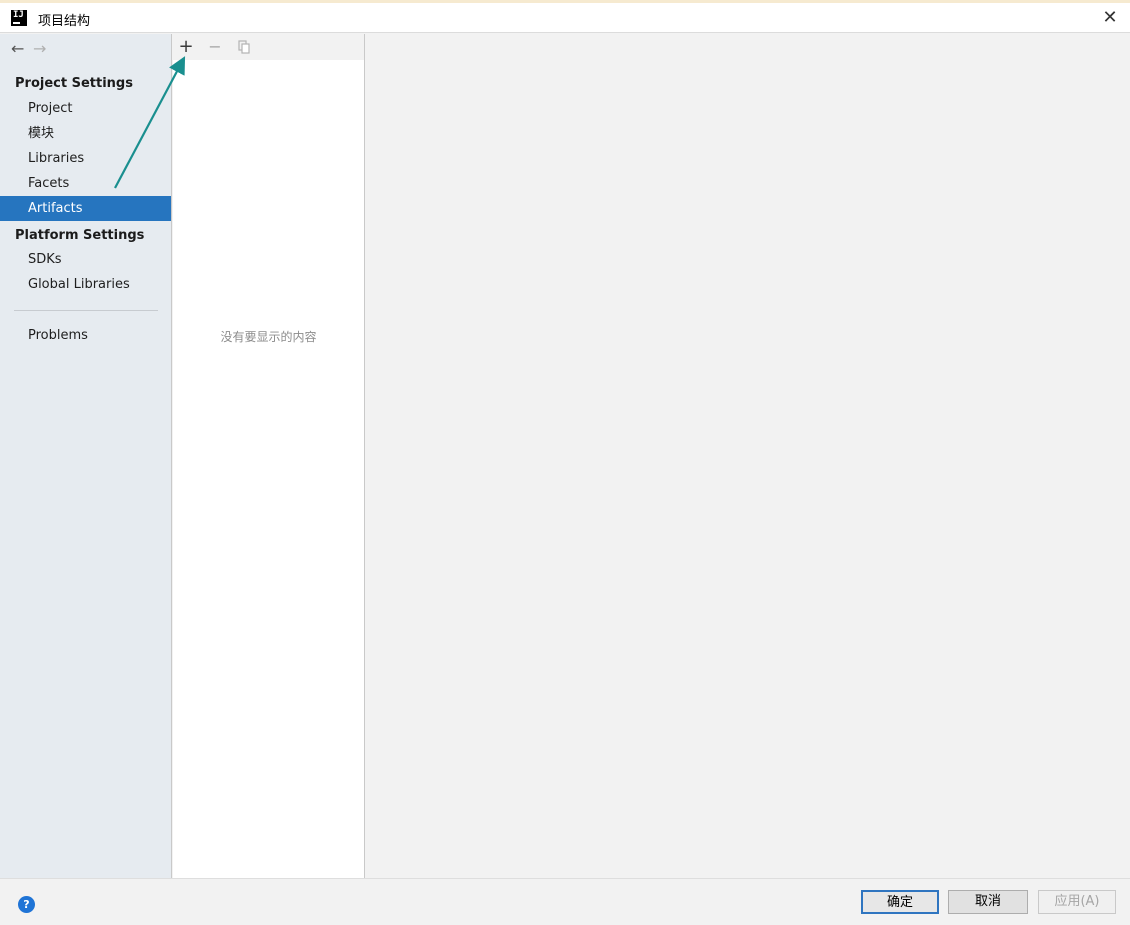 The width and height of the screenshot is (1130, 925). What do you see at coordinates (215, 47) in the screenshot?
I see `remove-button: −` at bounding box center [215, 47].